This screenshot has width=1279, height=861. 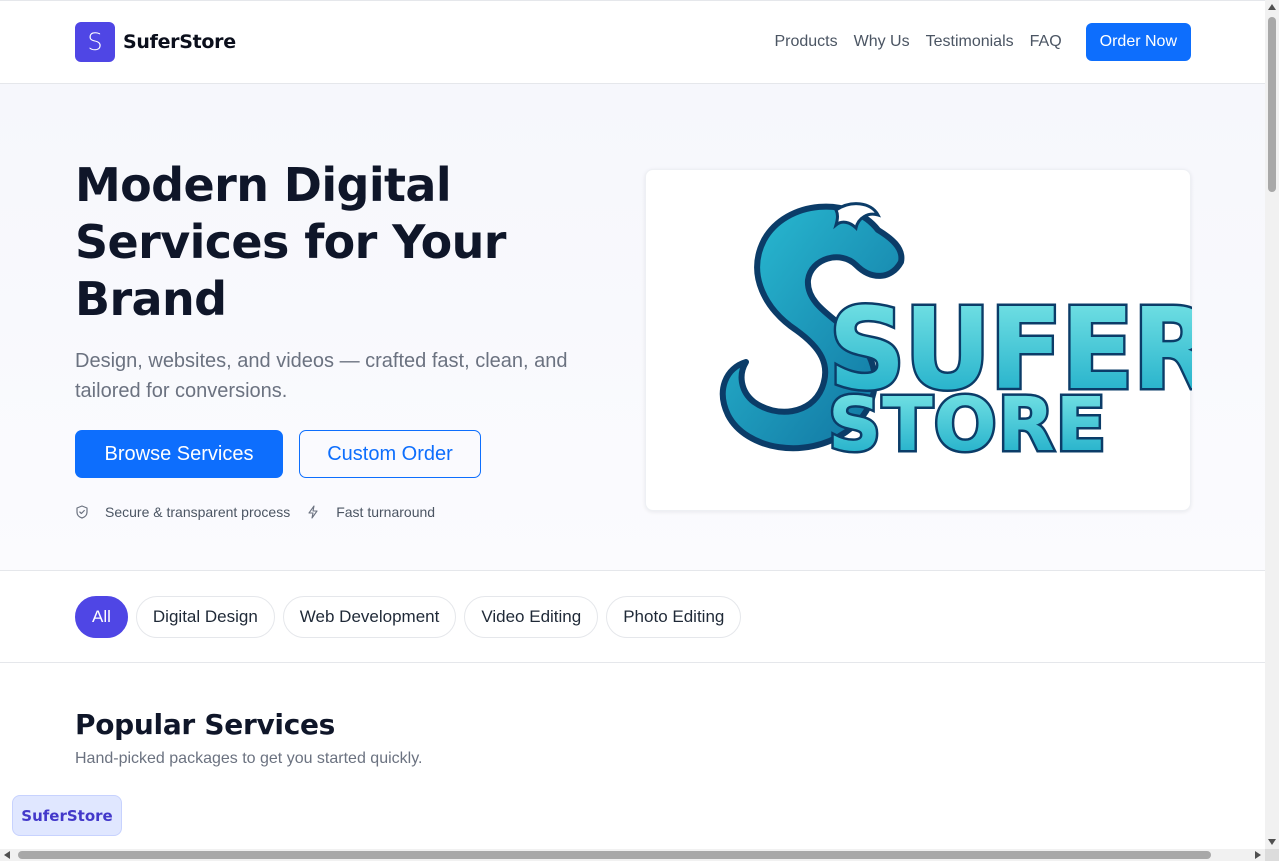 I want to click on brand-link: S SuferStore, so click(x=155, y=42).